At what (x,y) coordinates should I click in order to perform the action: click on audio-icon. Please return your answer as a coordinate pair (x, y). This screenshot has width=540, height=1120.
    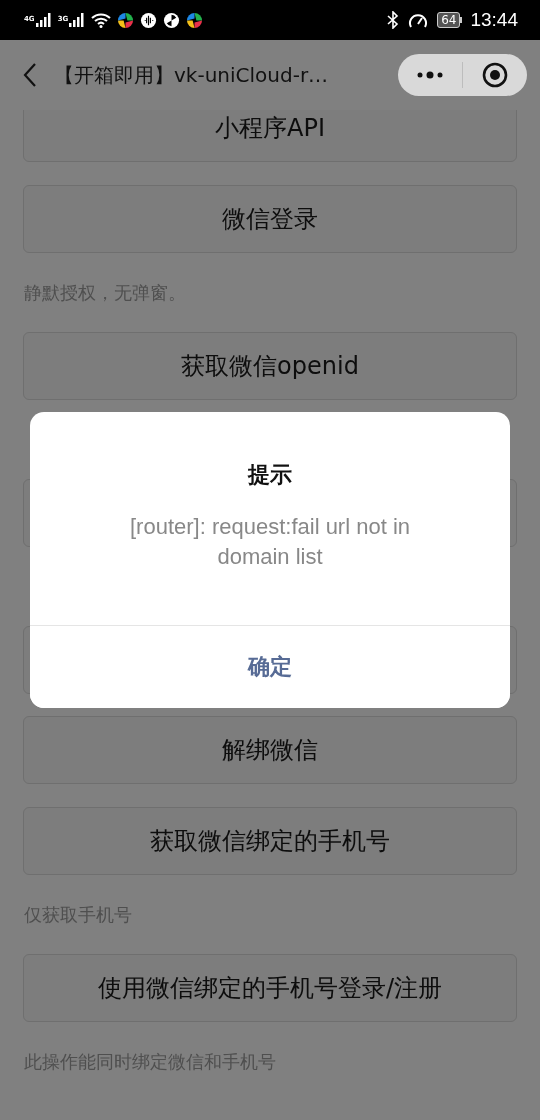
    Looking at the image, I should click on (149, 20).